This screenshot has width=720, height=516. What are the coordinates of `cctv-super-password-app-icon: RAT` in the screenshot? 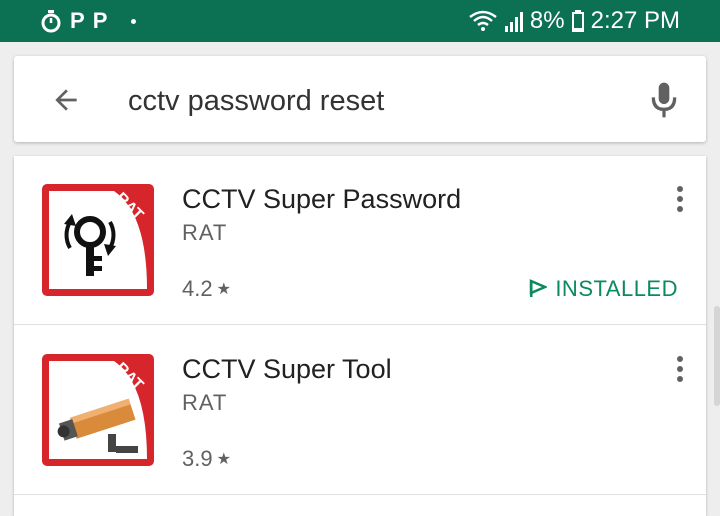 It's located at (98, 240).